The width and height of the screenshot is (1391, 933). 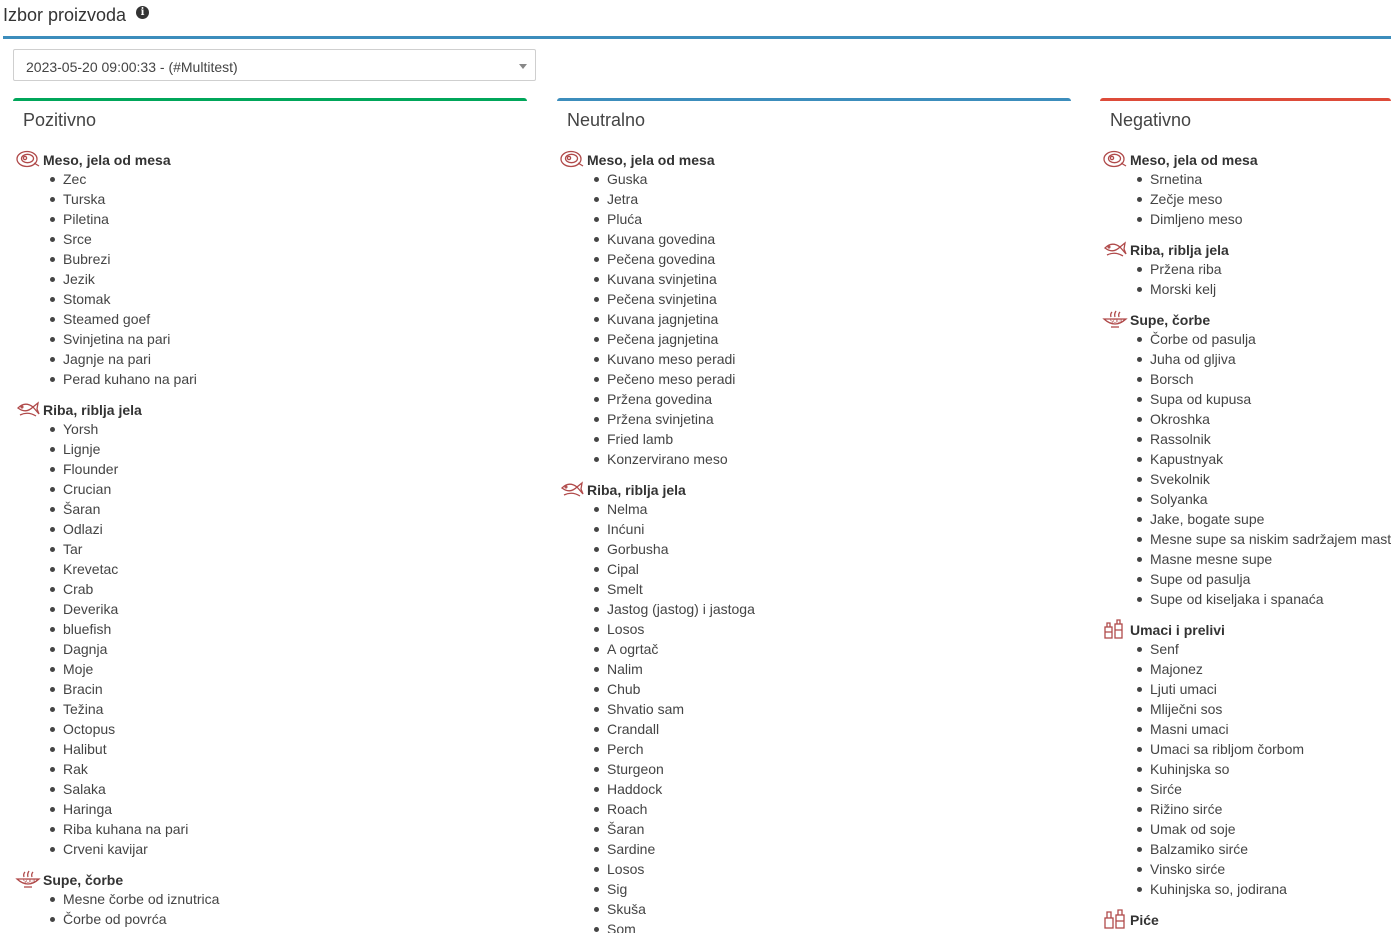 What do you see at coordinates (271, 279) in the screenshot?
I see `list-item: Jezik` at bounding box center [271, 279].